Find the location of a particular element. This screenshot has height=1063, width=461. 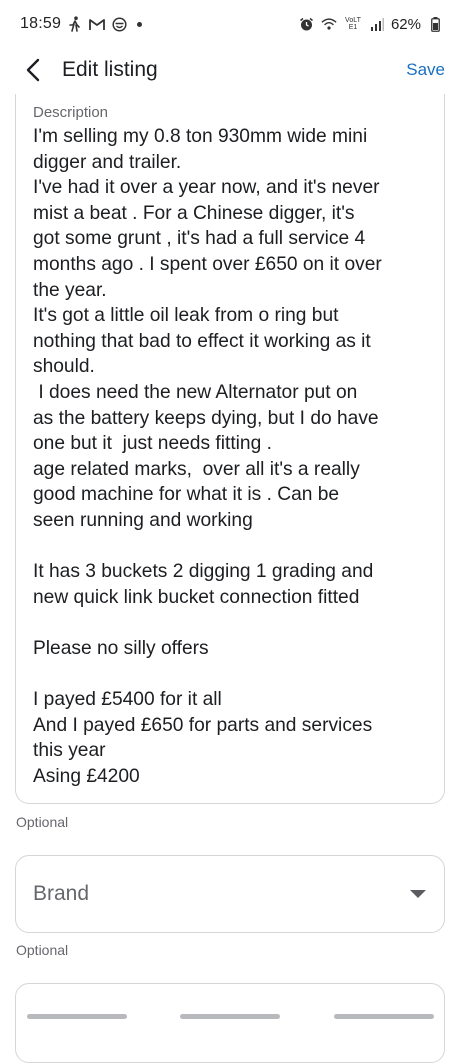

signal-icon is located at coordinates (377, 24).